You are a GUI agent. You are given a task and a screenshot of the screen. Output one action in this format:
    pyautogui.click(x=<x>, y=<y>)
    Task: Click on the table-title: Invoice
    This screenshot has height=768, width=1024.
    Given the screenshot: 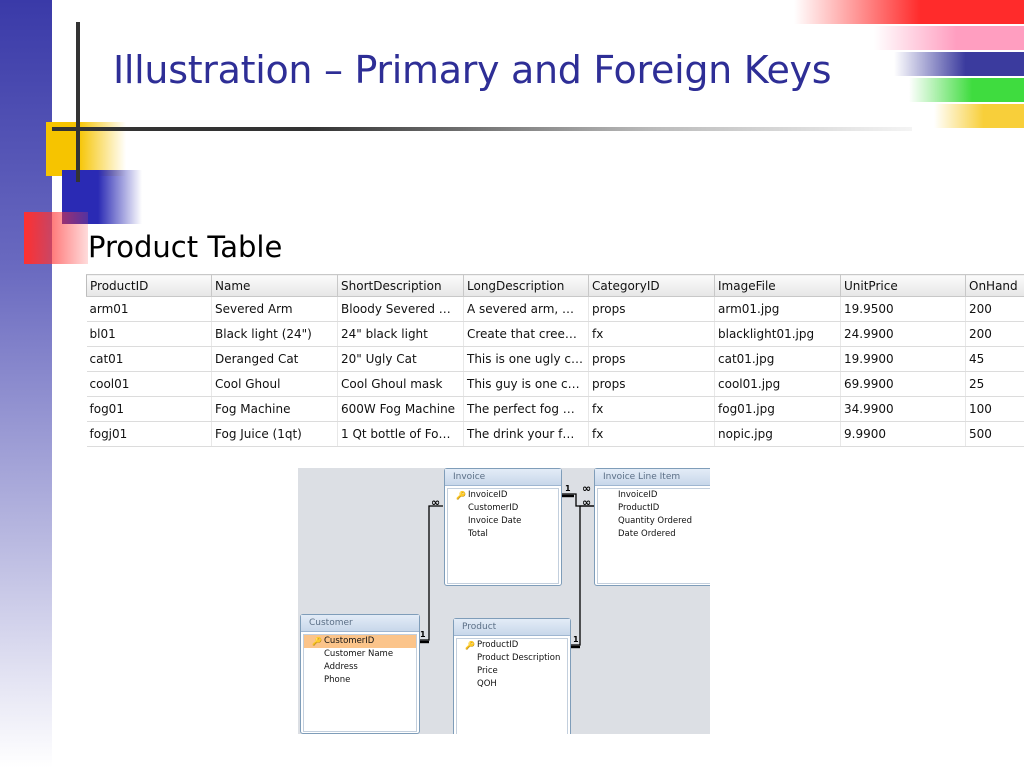 What is the action you would take?
    pyautogui.click(x=503, y=477)
    